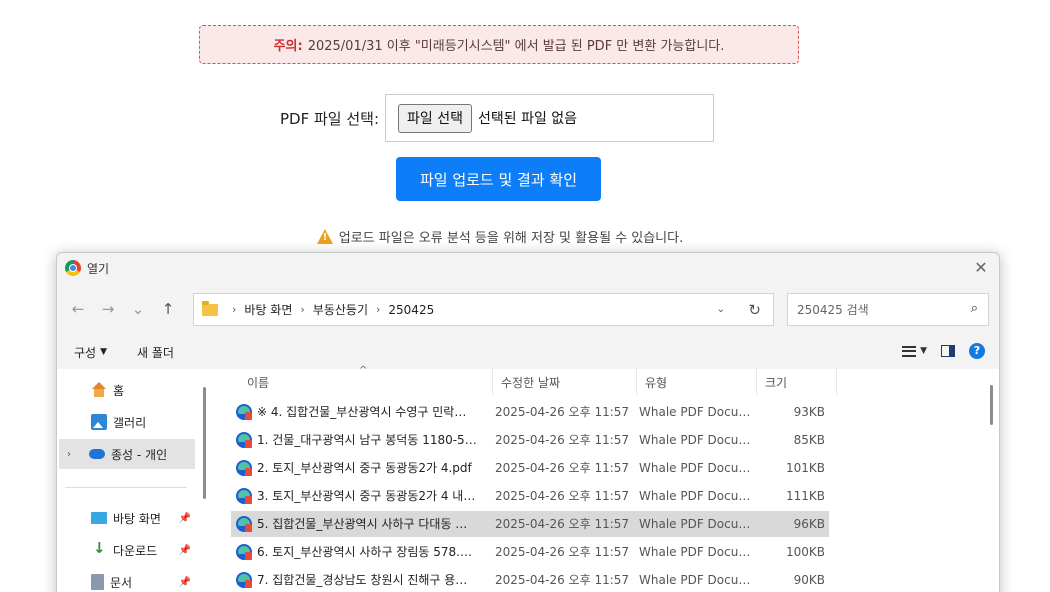 Image resolution: width=1050 pixels, height=592 pixels. What do you see at coordinates (364, 468) in the screenshot?
I see `file-name: 2. 토지_부산광역시 중구 동광동2가 4.pdf` at bounding box center [364, 468].